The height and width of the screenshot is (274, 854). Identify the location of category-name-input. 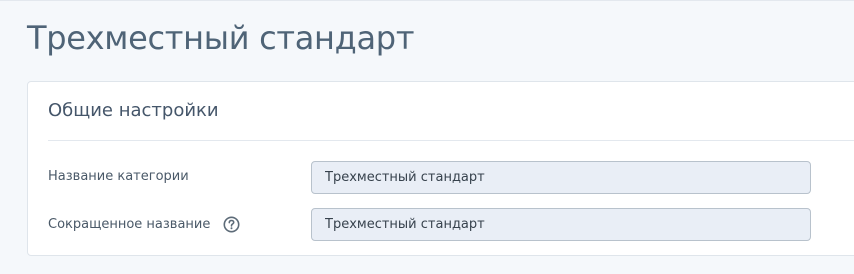
(561, 177).